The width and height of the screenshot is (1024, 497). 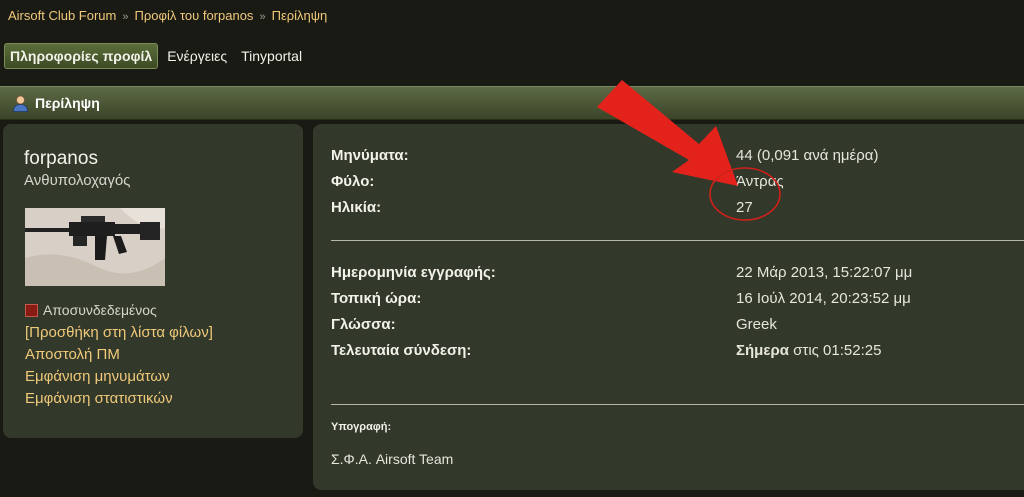 I want to click on section-title: Περίληψη, so click(x=67, y=103).